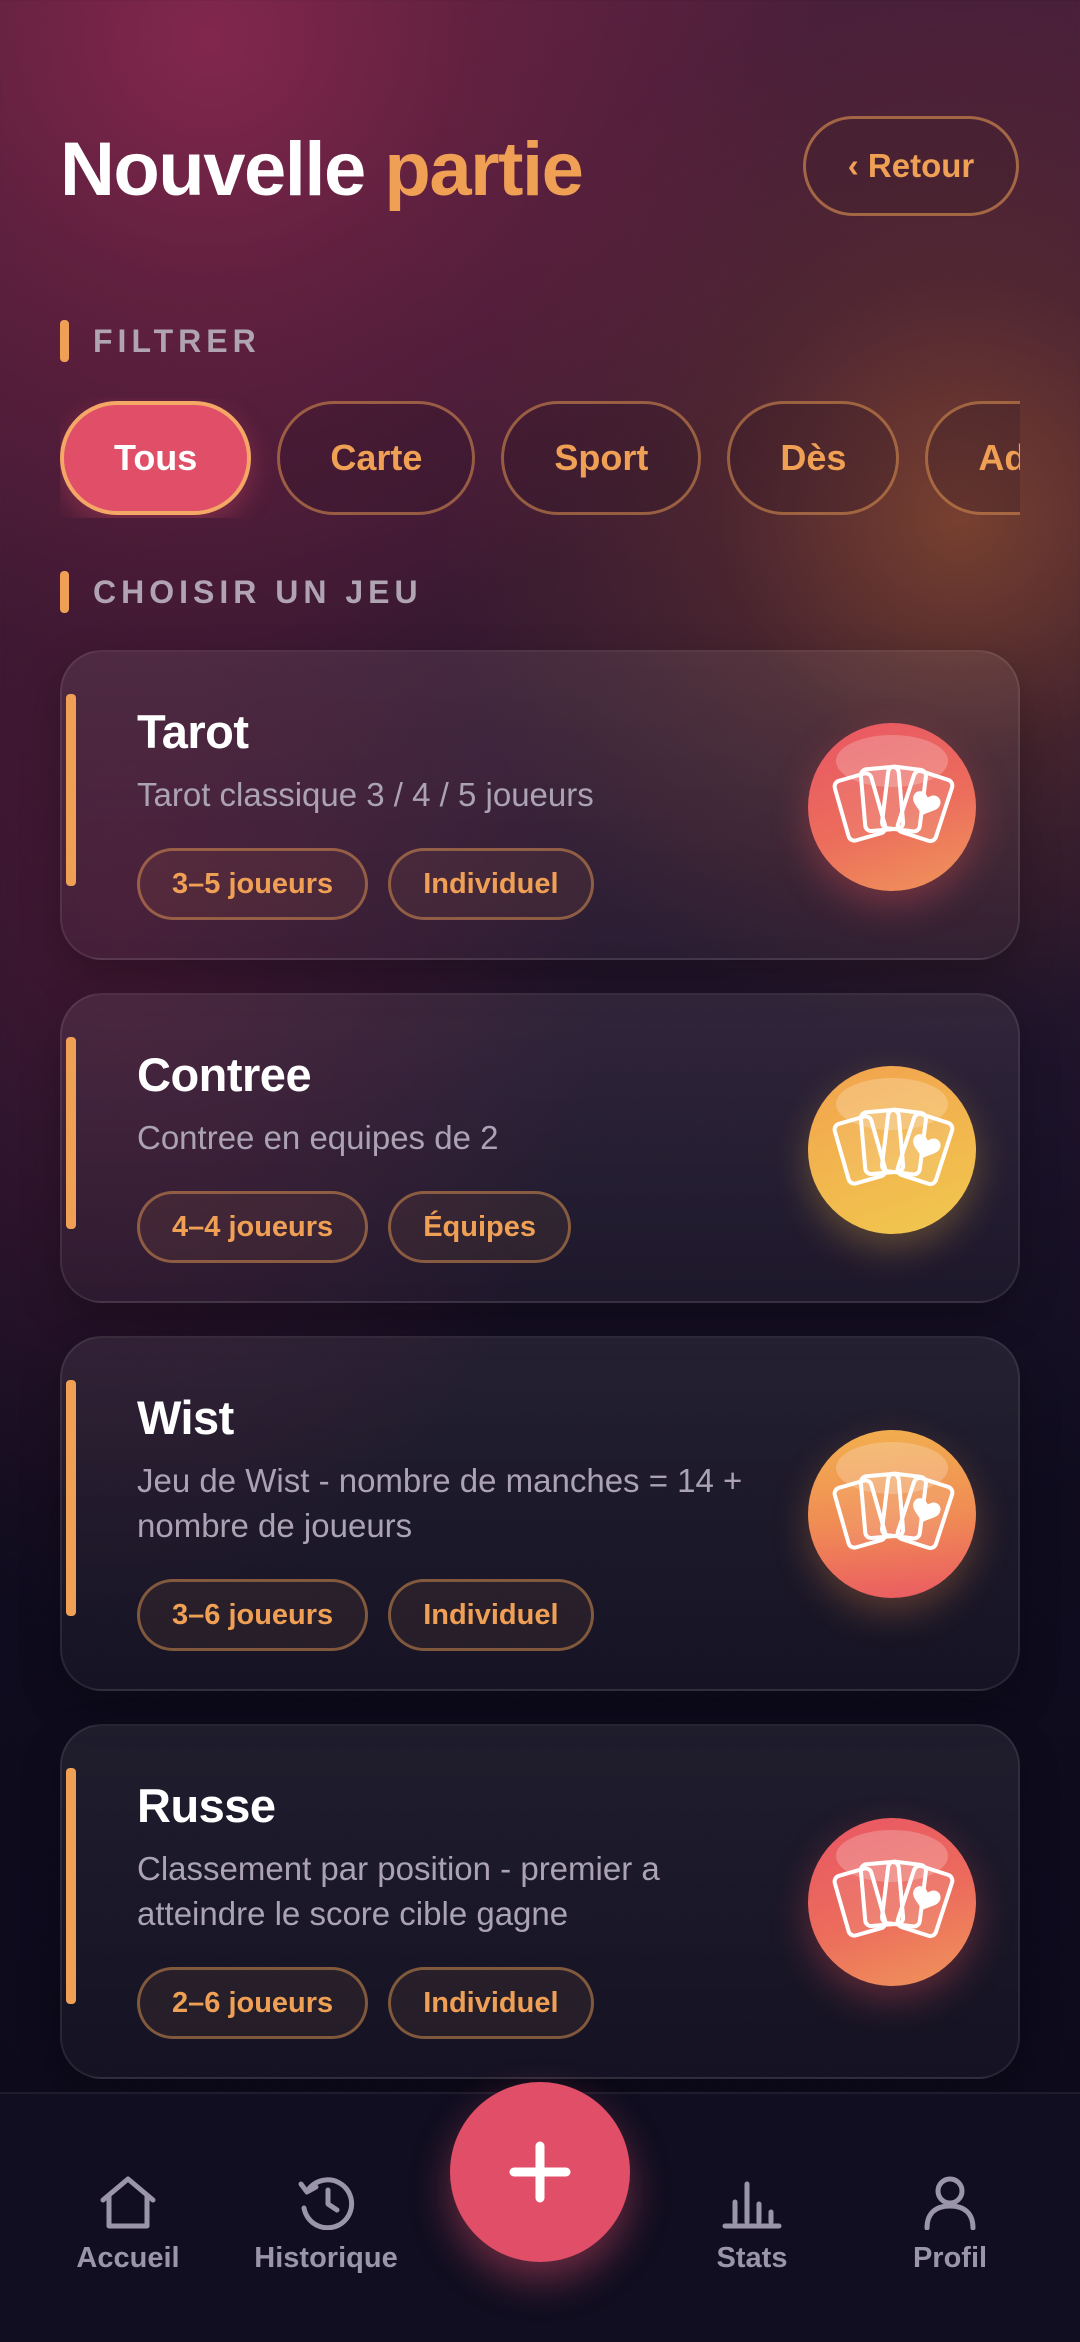 The width and height of the screenshot is (1080, 2342). I want to click on home-icon, so click(128, 2202).